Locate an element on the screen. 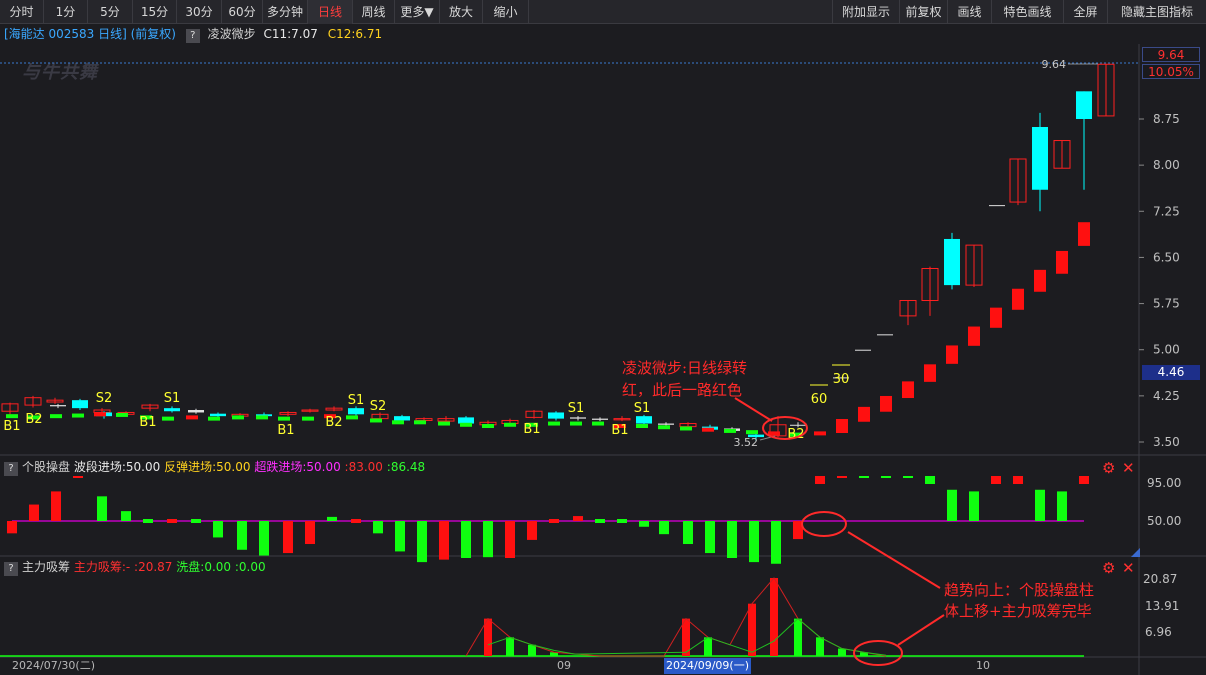 The image size is (1206, 675). price-tick-label: 8.00 is located at coordinates (1166, 165).